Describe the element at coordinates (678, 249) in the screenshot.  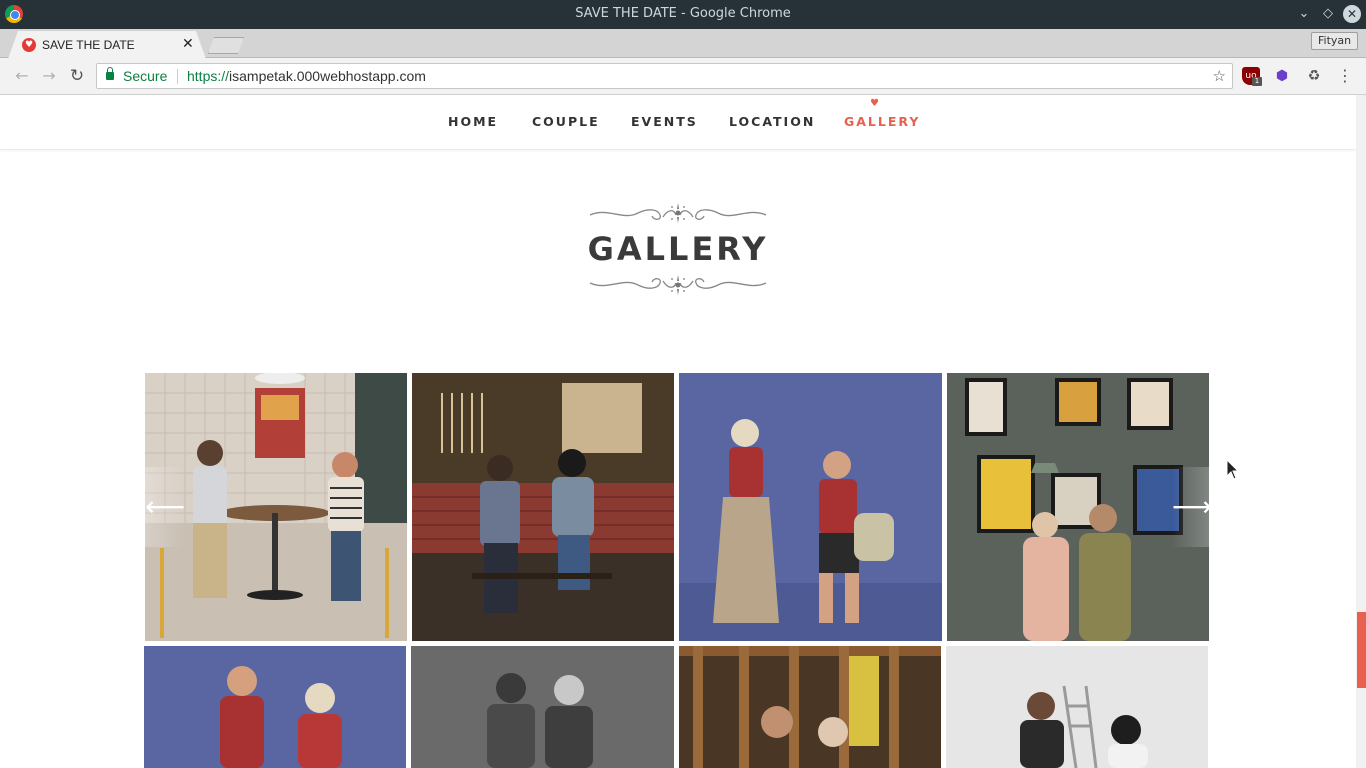
I see `gallery-heading: GALLERY` at that location.